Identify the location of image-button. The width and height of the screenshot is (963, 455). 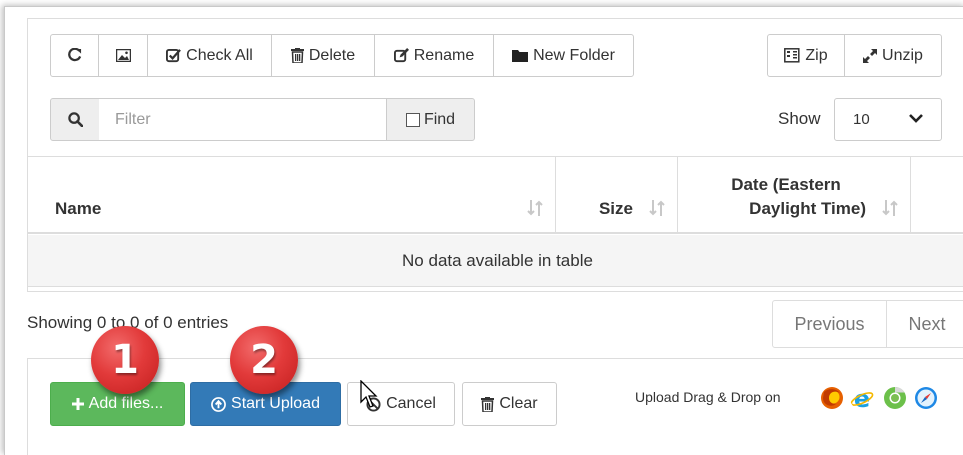
(123, 55).